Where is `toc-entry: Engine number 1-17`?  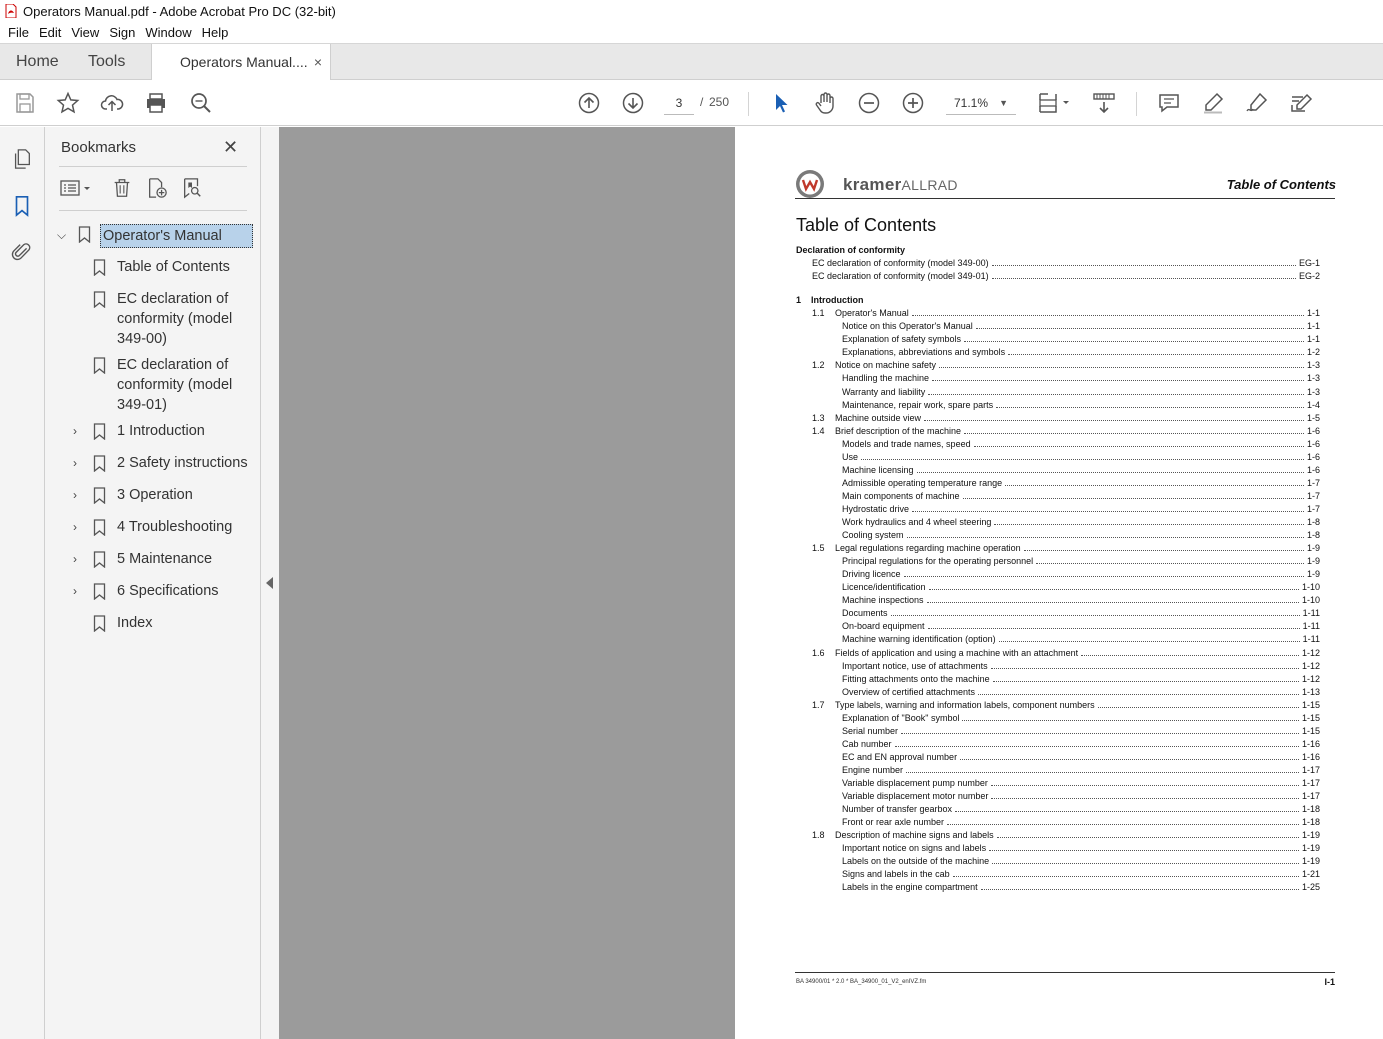
toc-entry: Engine number 1-17 is located at coordinates (1058, 770).